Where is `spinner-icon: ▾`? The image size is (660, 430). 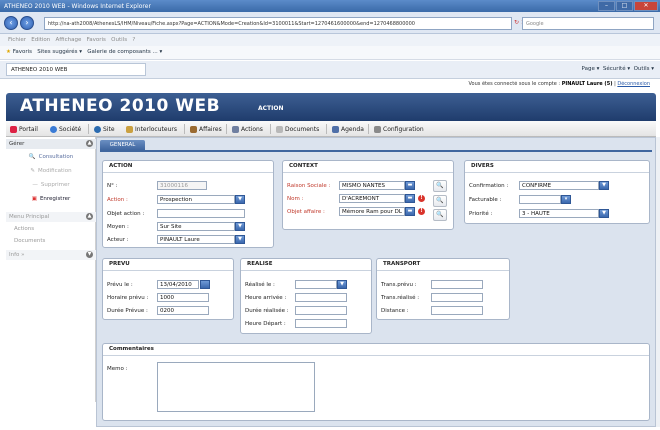
spinner-icon: ▾ is located at coordinates (566, 199).